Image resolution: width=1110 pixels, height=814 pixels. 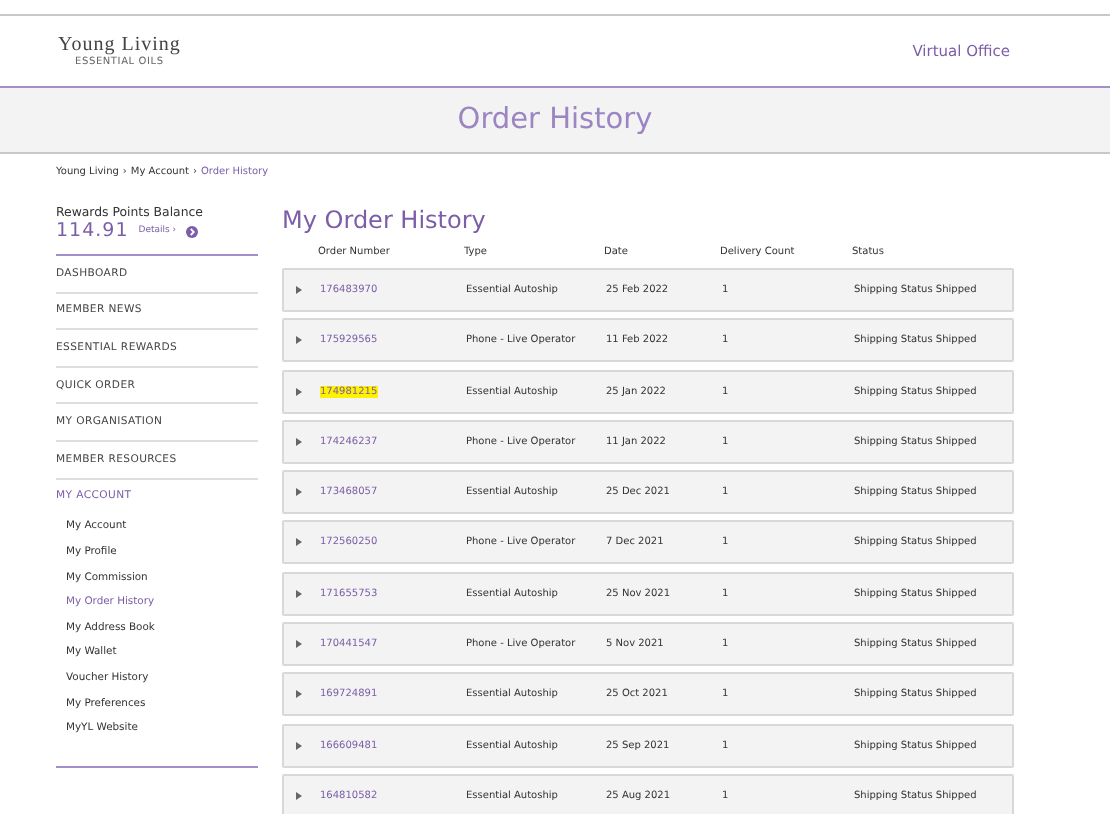 What do you see at coordinates (555, 120) in the screenshot?
I see `page-title: Order History` at bounding box center [555, 120].